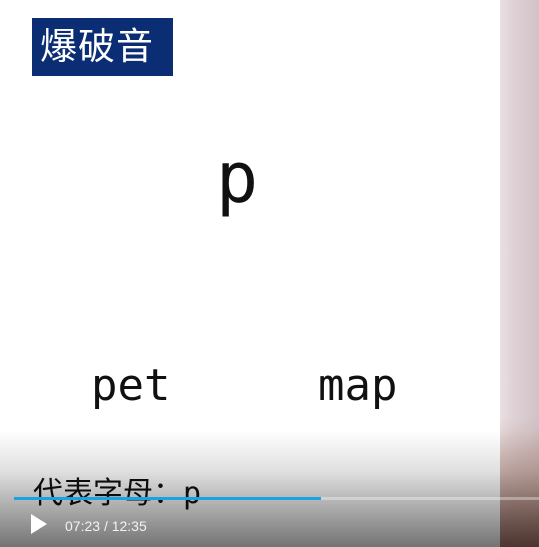 The image size is (539, 547). I want to click on play-icon, so click(39, 526).